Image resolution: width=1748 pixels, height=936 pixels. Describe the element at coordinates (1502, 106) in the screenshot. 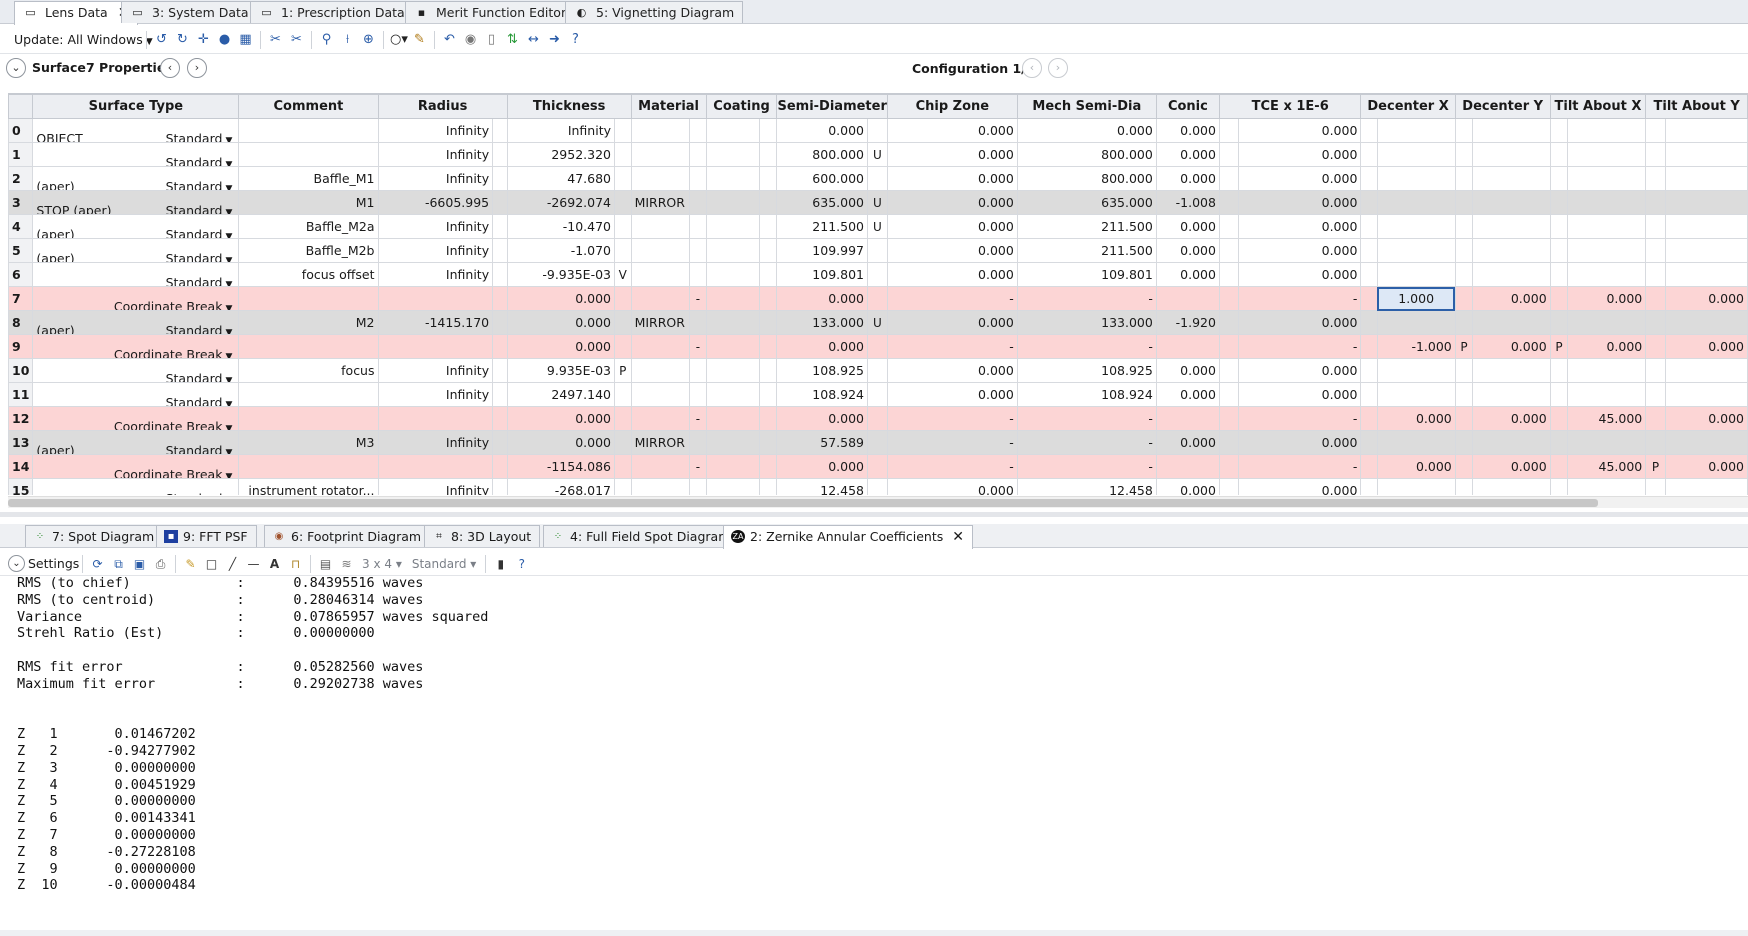

I see `column-header: Decenter Y` at that location.